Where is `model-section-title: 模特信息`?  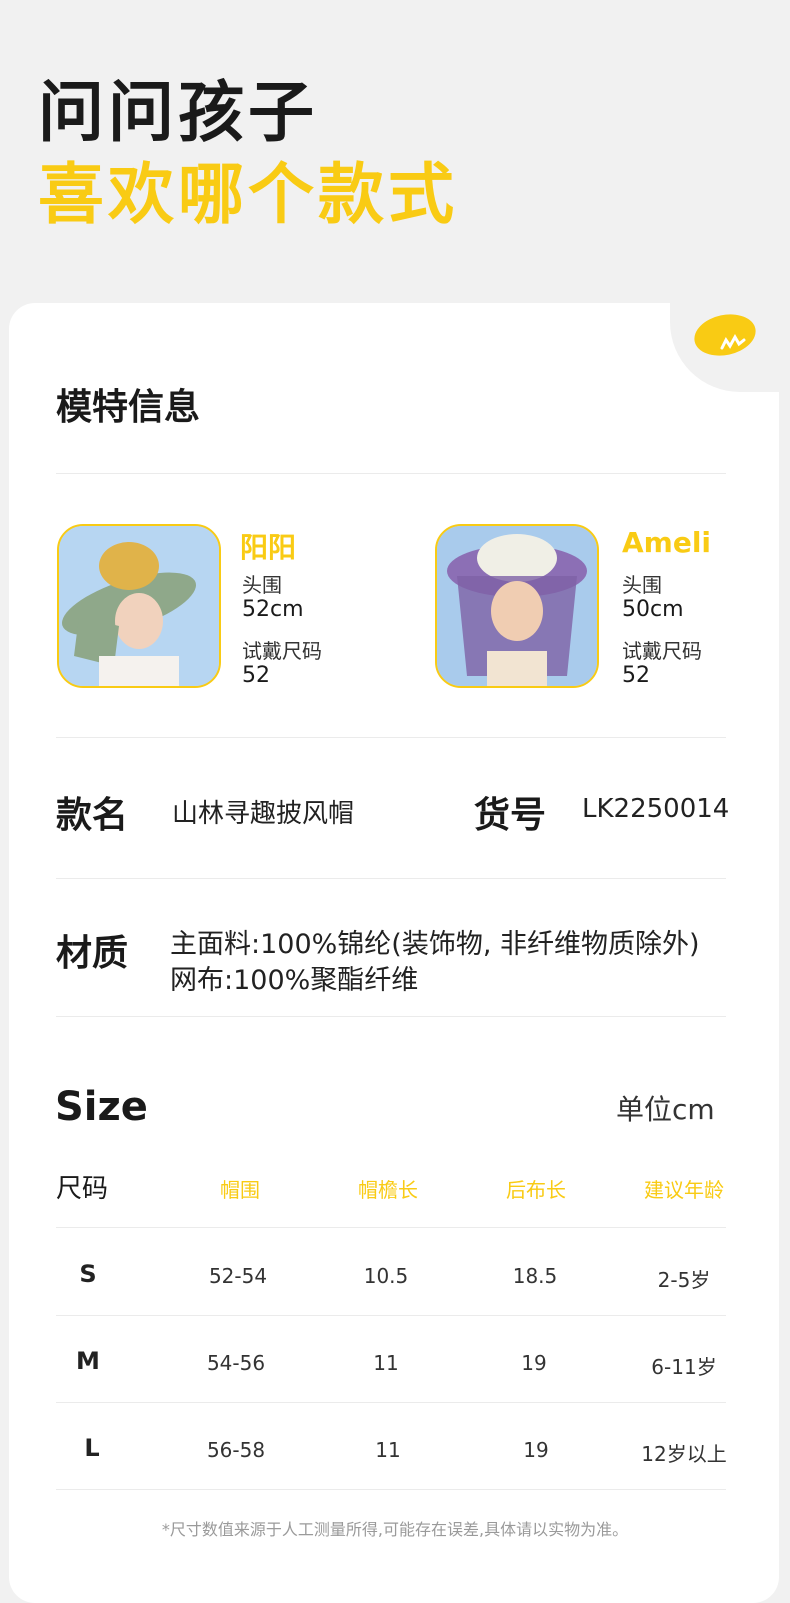 model-section-title: 模特信息 is located at coordinates (128, 407).